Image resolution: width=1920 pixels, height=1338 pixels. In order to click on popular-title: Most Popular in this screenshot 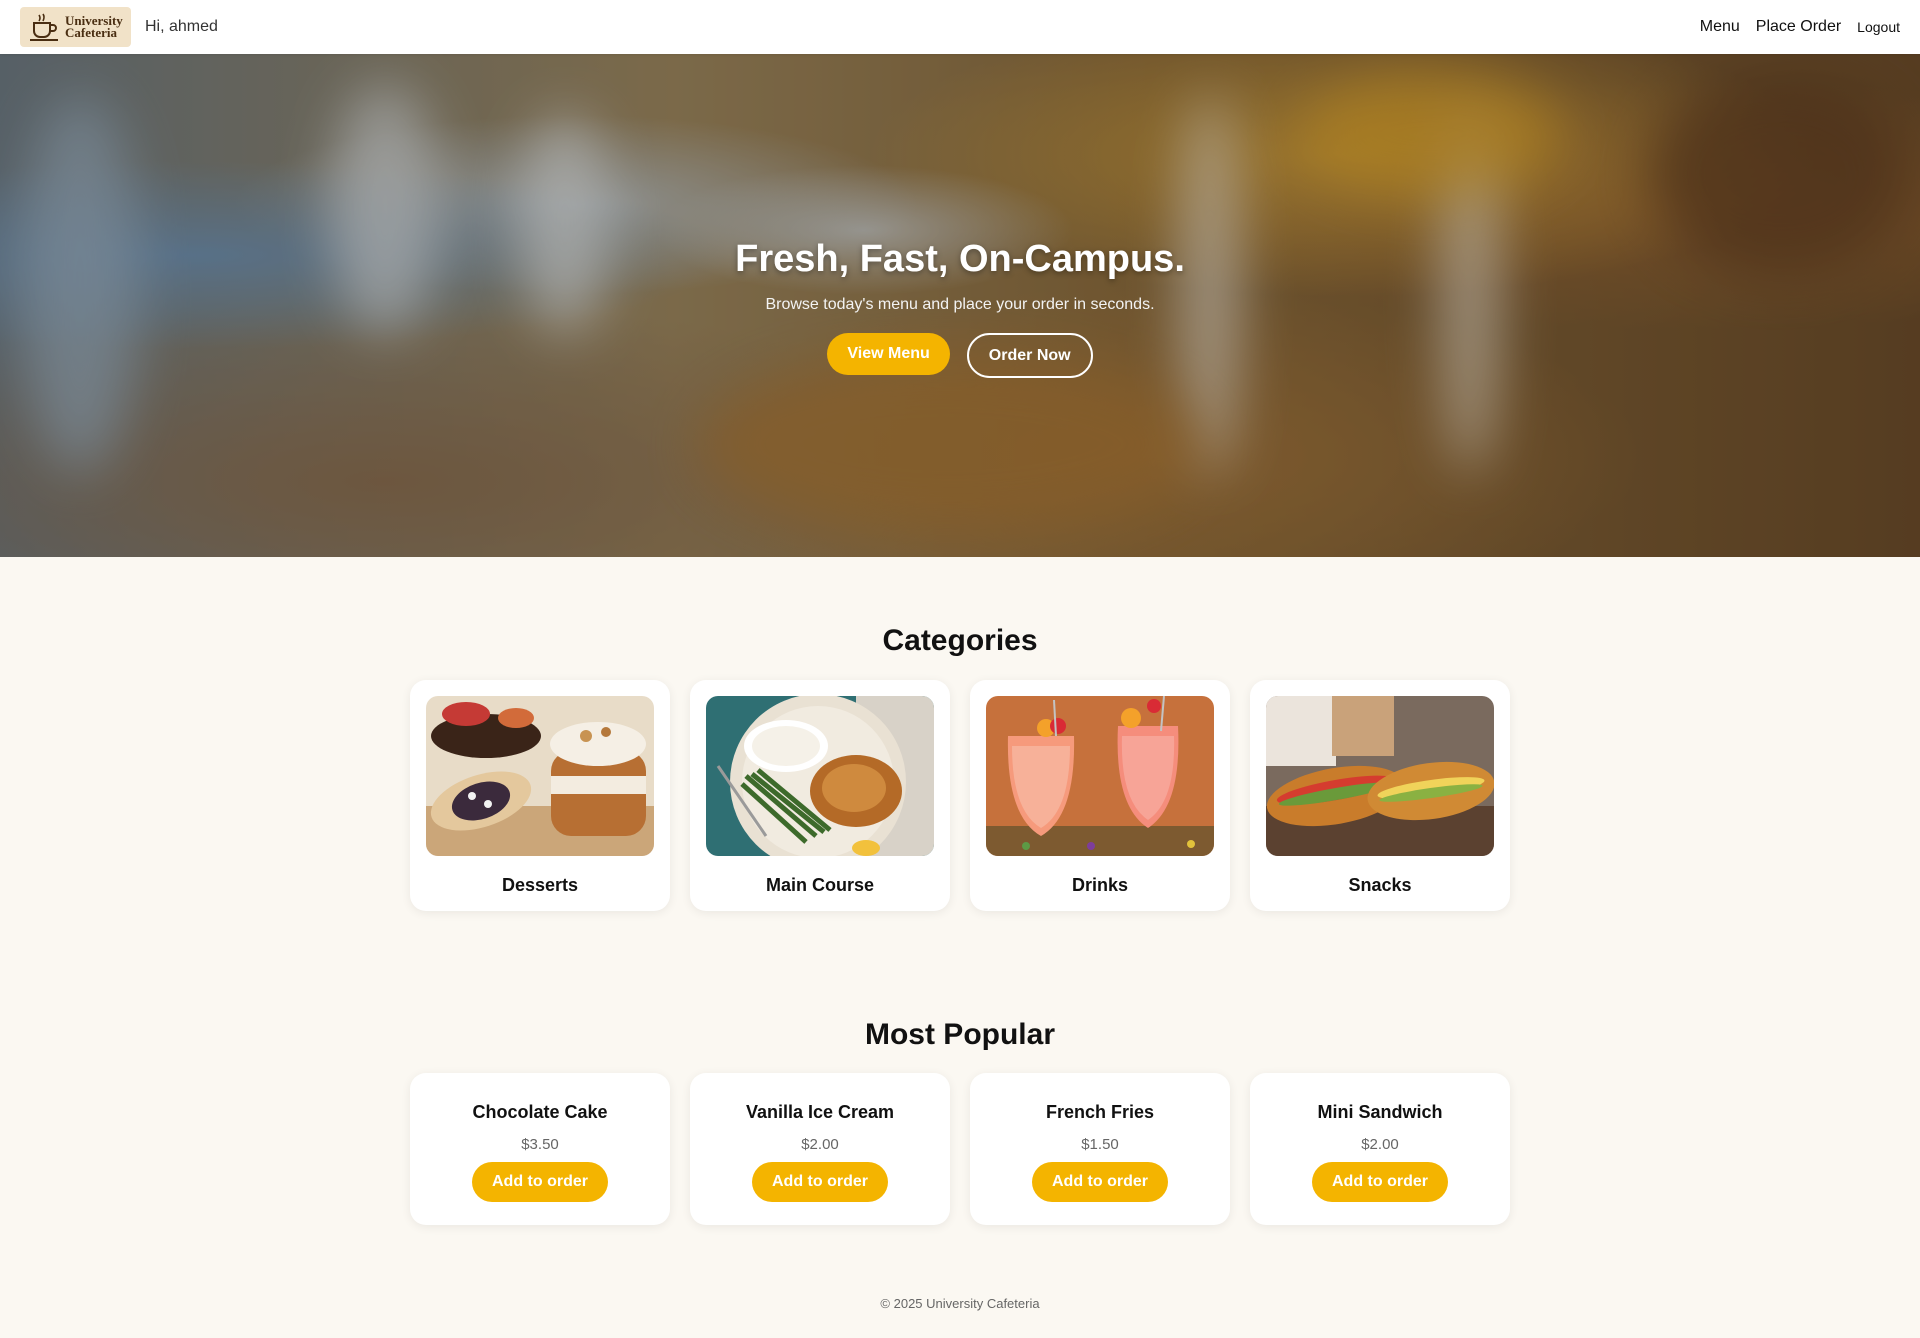, I will do `click(959, 1034)`.